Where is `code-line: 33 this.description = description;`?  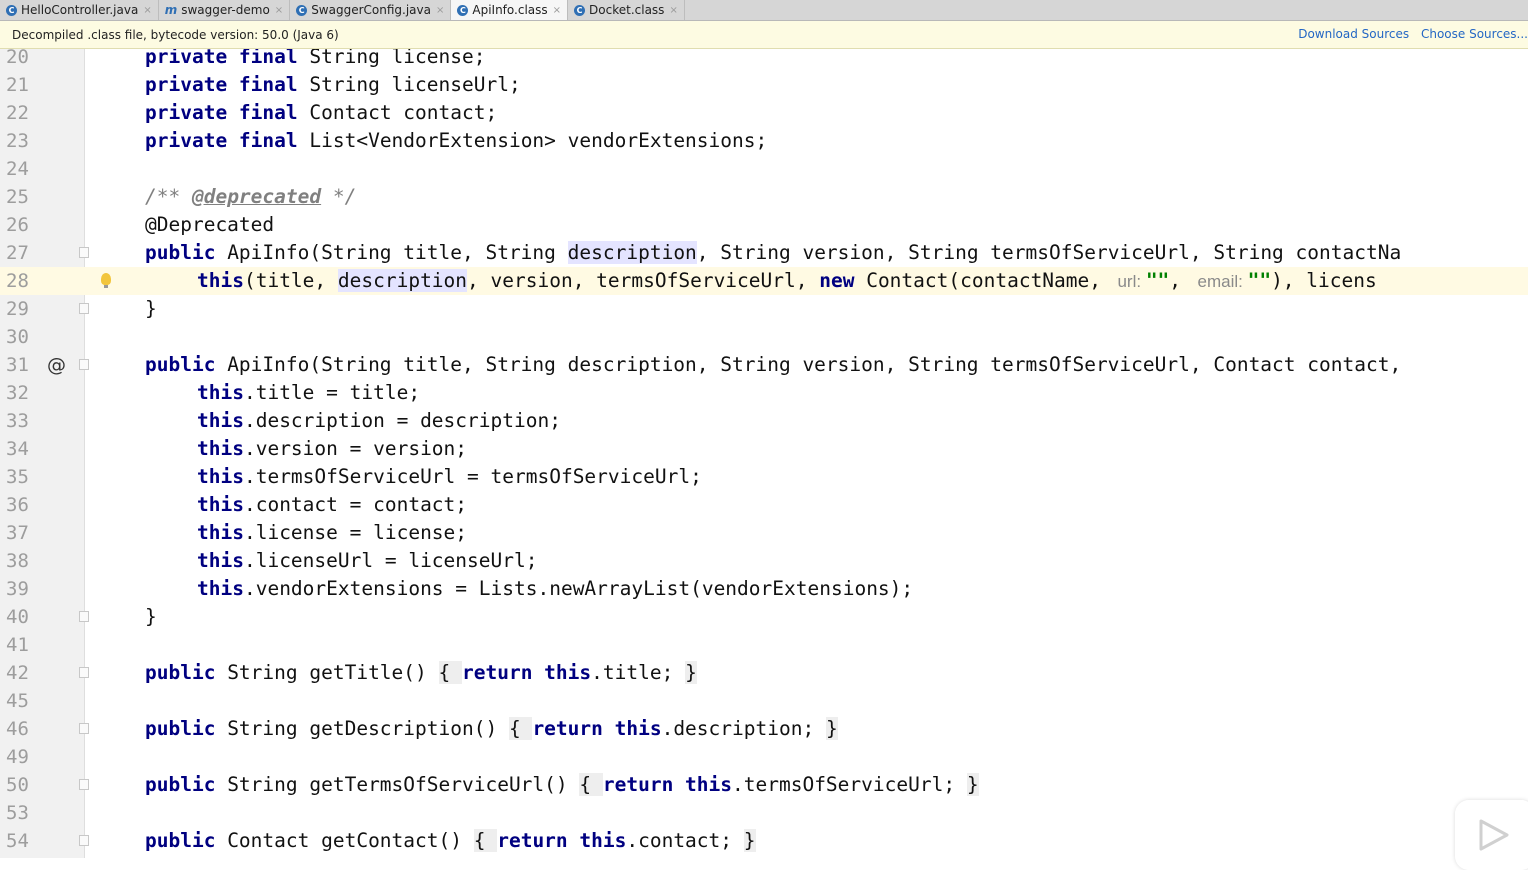 code-line: 33 this.description = description; is located at coordinates (764, 421).